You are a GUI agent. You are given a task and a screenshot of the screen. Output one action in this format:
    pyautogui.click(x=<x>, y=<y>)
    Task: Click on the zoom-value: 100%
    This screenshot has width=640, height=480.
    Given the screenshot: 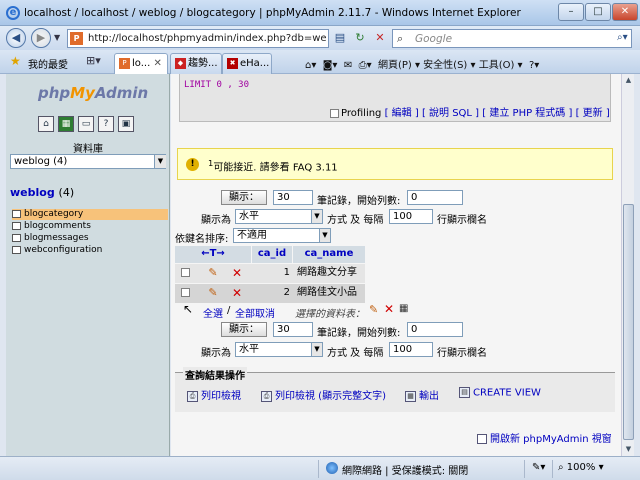 What is the action you would take?
    pyautogui.click(x=581, y=467)
    